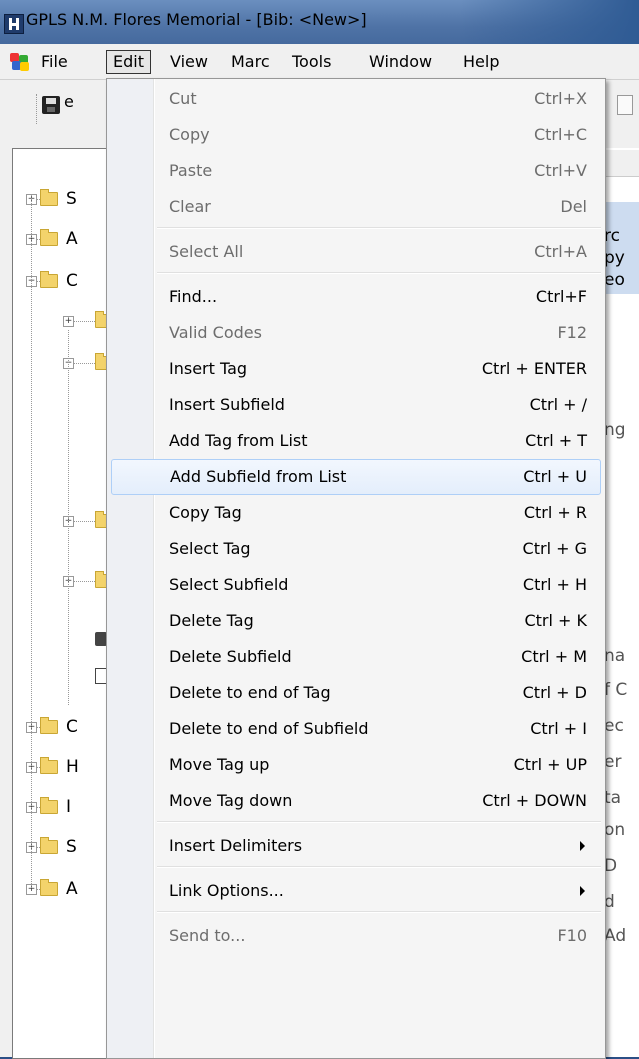 Image resolution: width=639 pixels, height=1059 pixels. Describe the element at coordinates (231, 800) in the screenshot. I see `menu-item-label: Move Tag down` at that location.